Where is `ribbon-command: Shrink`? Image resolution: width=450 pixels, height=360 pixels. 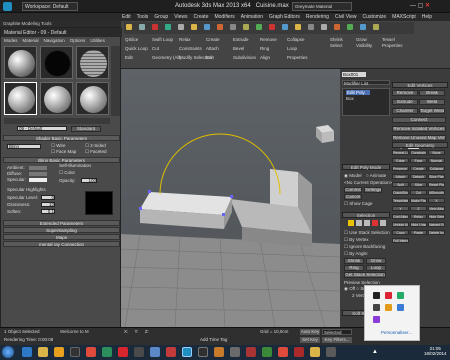 ribbon-command: Shrink is located at coordinates (343, 39).